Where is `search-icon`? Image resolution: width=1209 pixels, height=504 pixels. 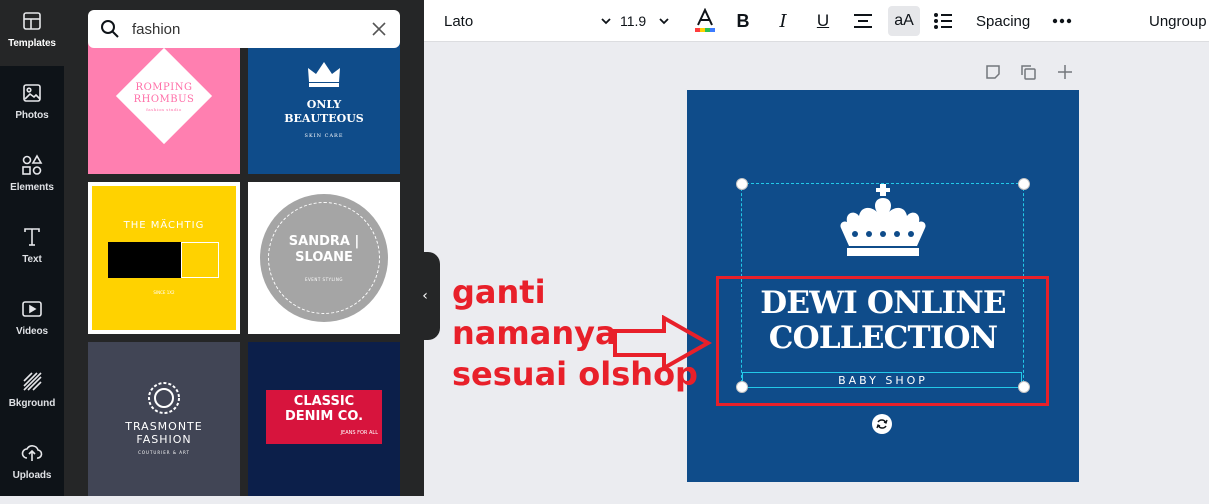 search-icon is located at coordinates (110, 29).